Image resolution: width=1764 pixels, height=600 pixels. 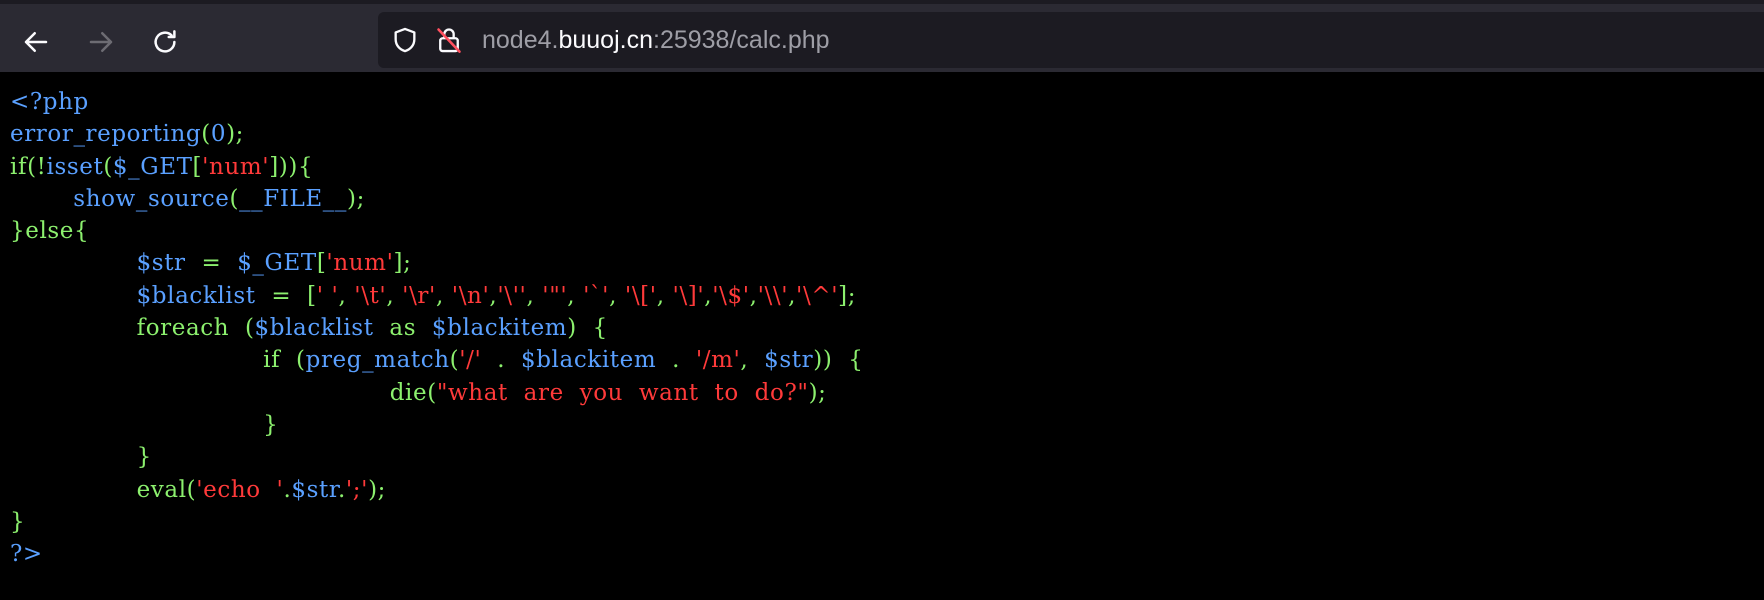 What do you see at coordinates (293, 198) in the screenshot?
I see `source-token: __FILE__` at bounding box center [293, 198].